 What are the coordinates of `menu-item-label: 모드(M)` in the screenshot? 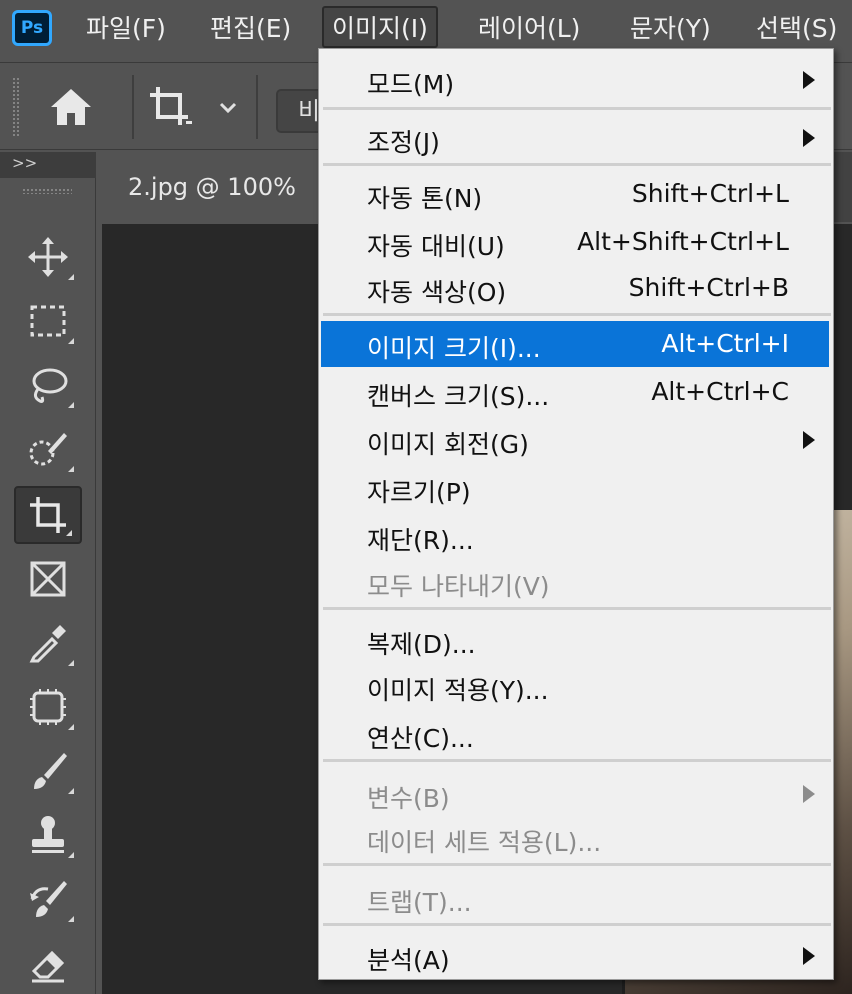 It's located at (411, 84).